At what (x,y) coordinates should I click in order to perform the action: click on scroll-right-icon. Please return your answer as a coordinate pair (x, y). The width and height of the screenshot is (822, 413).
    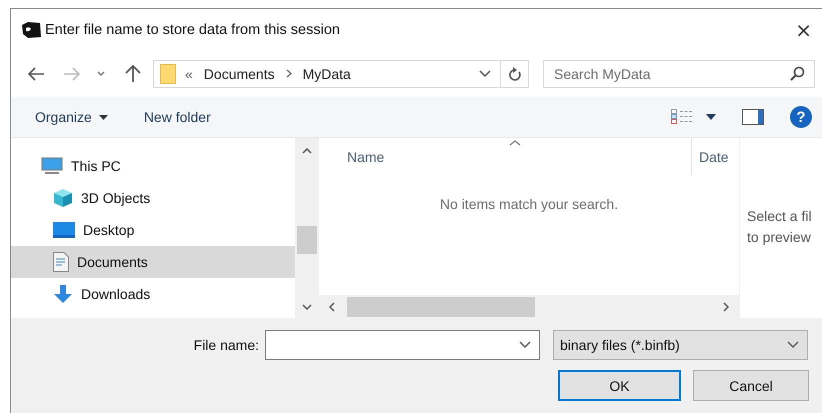
    Looking at the image, I should click on (726, 307).